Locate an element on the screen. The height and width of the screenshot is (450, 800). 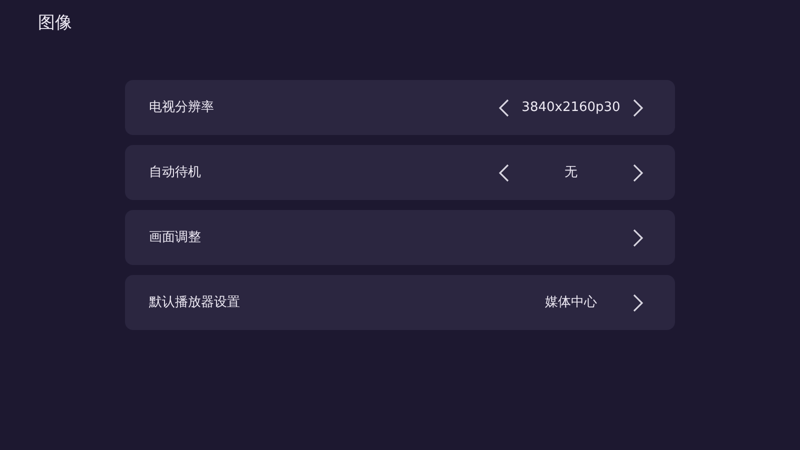
row-value: 媒体中心 is located at coordinates (571, 303).